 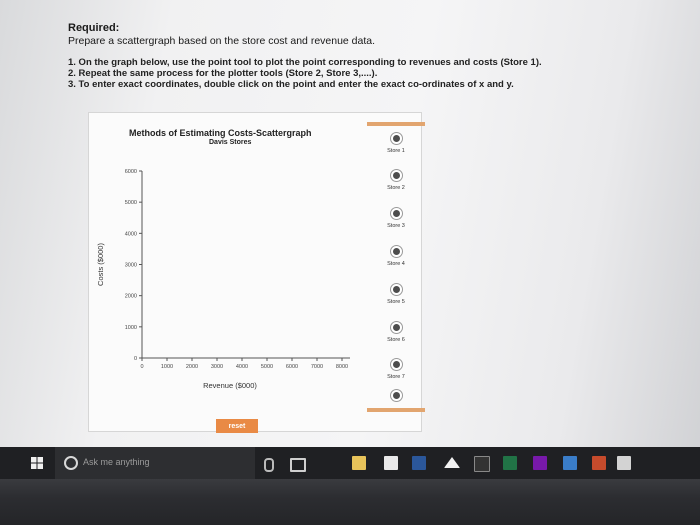 I want to click on tool-store-3: Store 3, so click(x=396, y=218).